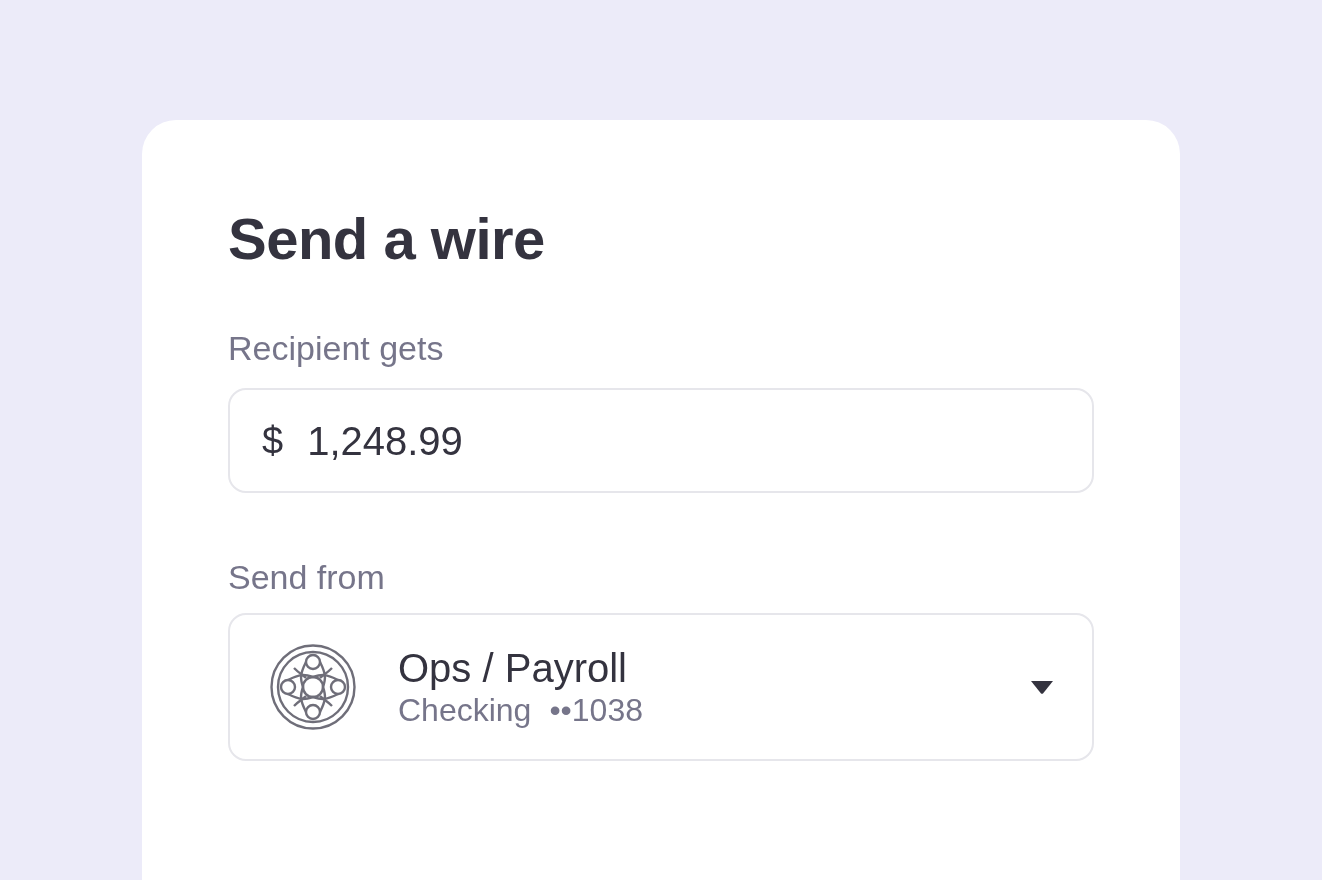 The width and height of the screenshot is (1322, 880). I want to click on knot-emblem-icon, so click(313, 687).